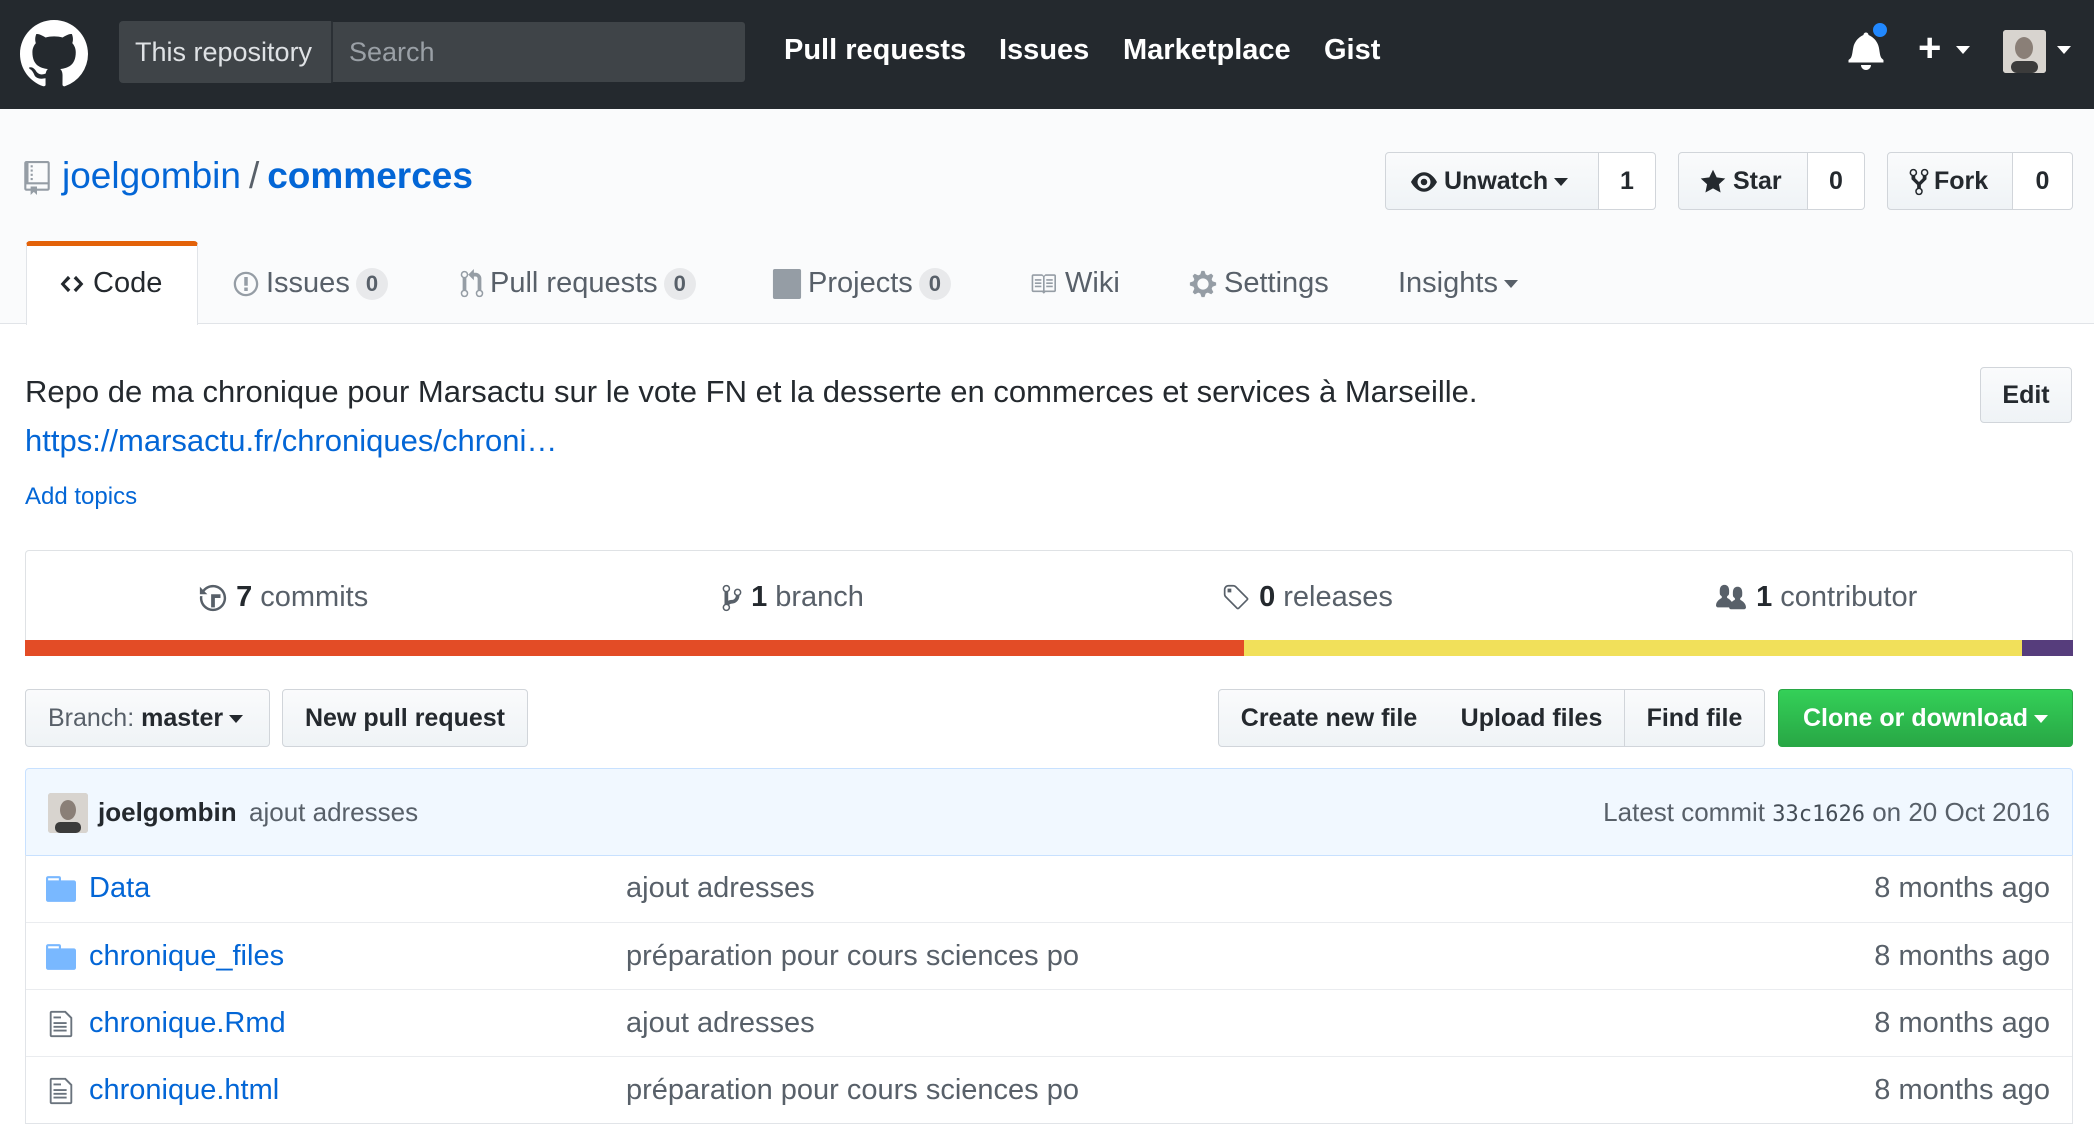 The width and height of the screenshot is (2094, 1134). I want to click on tab-wiki: Wiki, so click(1073, 283).